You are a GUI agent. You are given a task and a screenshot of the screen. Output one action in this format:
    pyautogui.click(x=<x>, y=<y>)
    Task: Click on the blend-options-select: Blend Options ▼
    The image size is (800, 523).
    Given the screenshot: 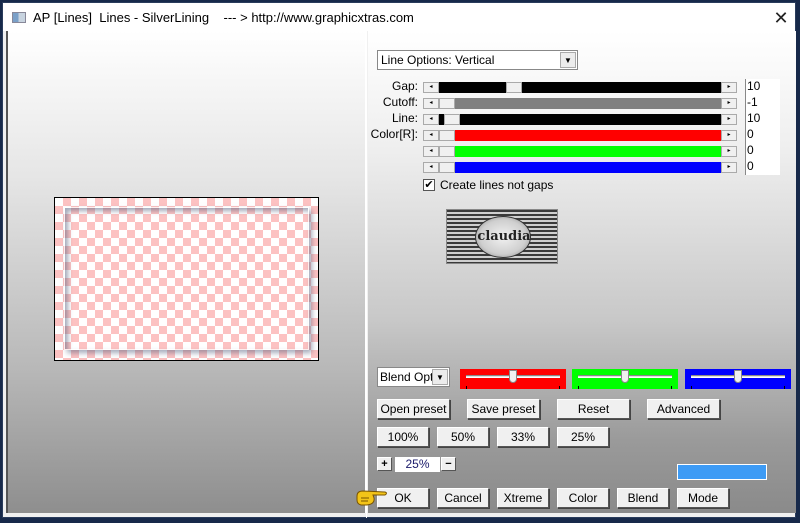 What is the action you would take?
    pyautogui.click(x=413, y=377)
    